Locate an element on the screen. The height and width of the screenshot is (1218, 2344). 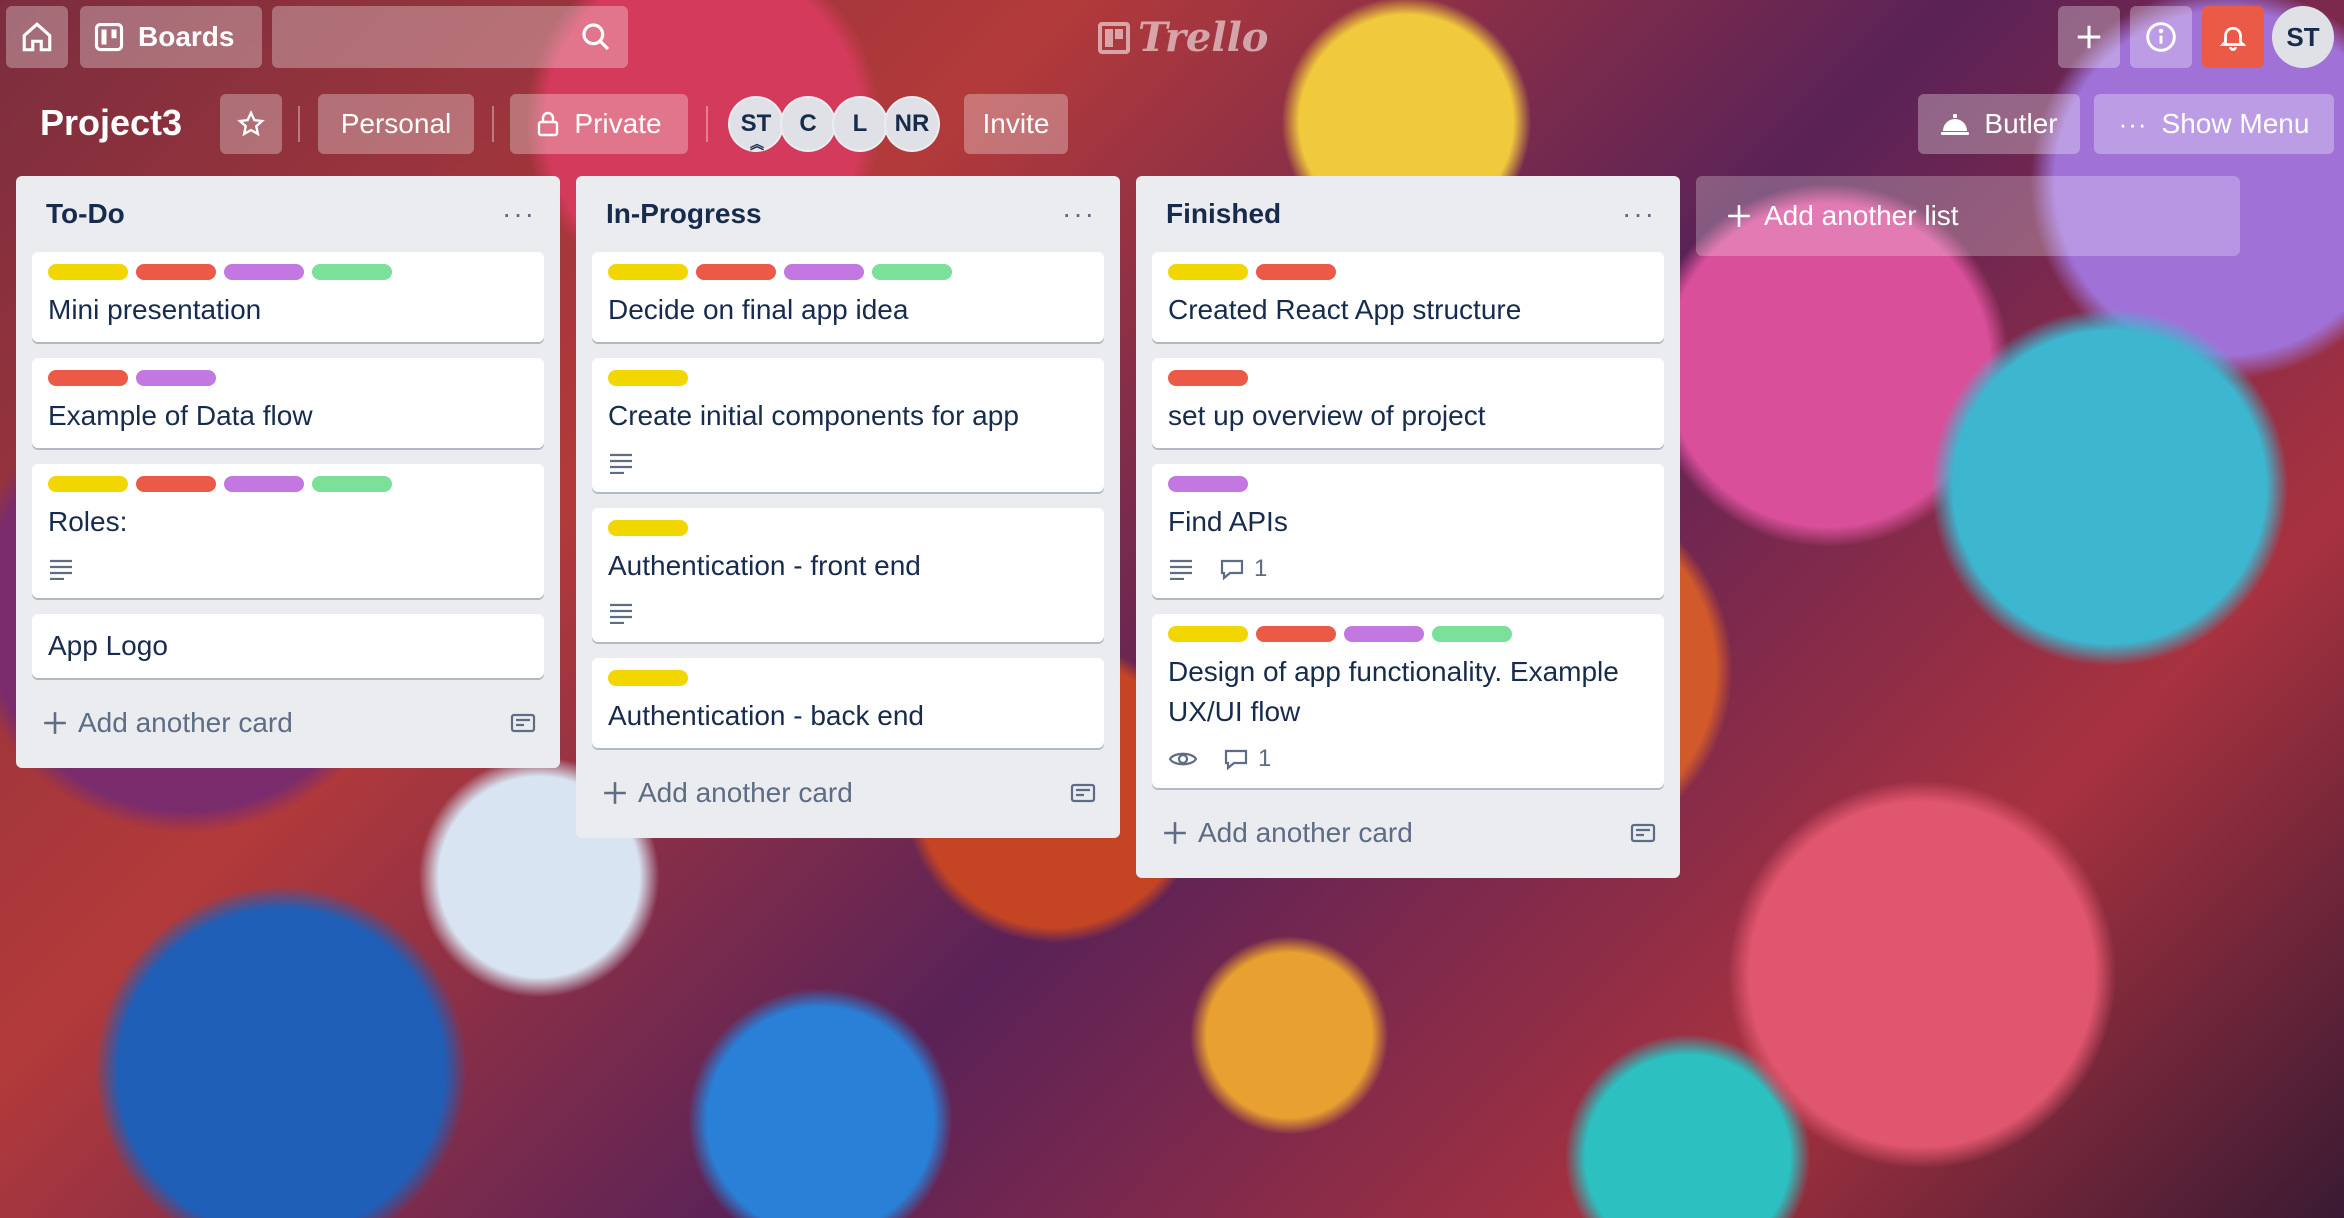
card: set up overview of project is located at coordinates (1408, 403).